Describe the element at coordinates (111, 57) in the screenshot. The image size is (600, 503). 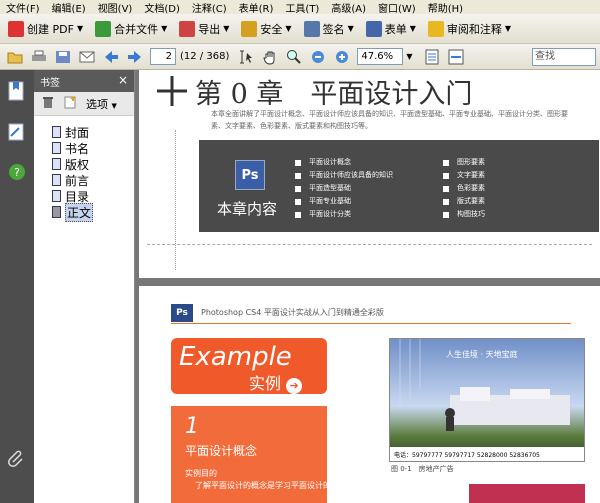
I see `arrow-left-icon` at that location.